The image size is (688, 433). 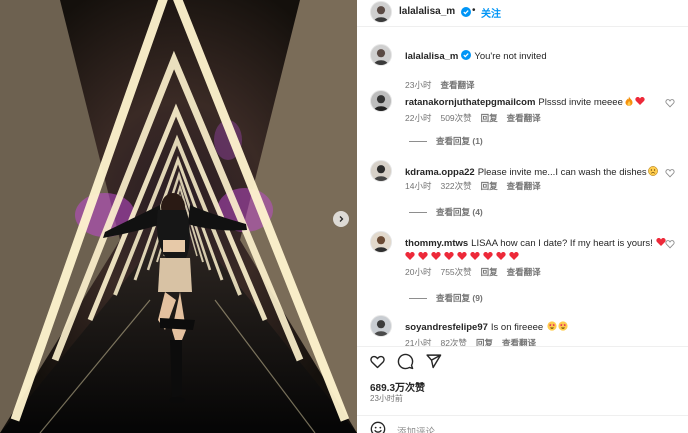 What do you see at coordinates (470, 102) in the screenshot?
I see `comment-username: ratanakornjuthatepgmailcom` at bounding box center [470, 102].